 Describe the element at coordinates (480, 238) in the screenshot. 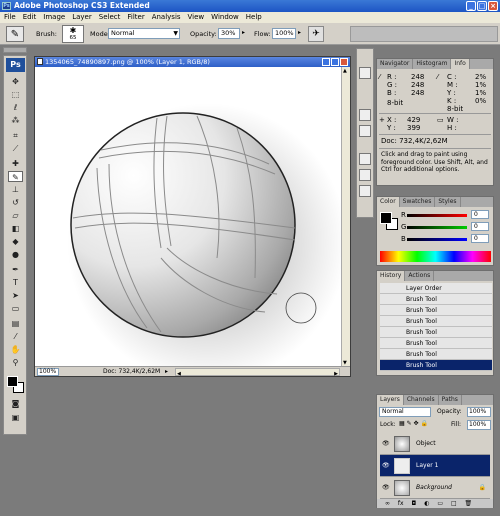

I see `color-b-input: 0` at that location.